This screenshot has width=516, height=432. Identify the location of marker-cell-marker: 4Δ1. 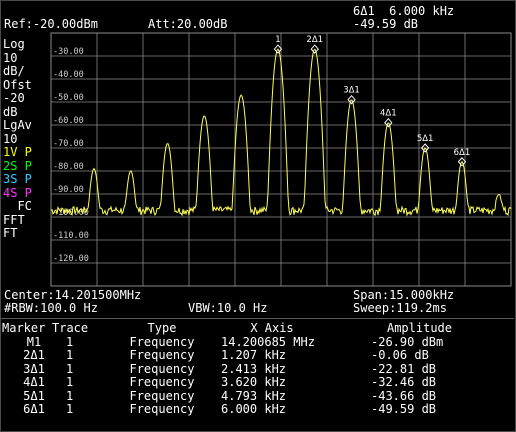
(34, 382).